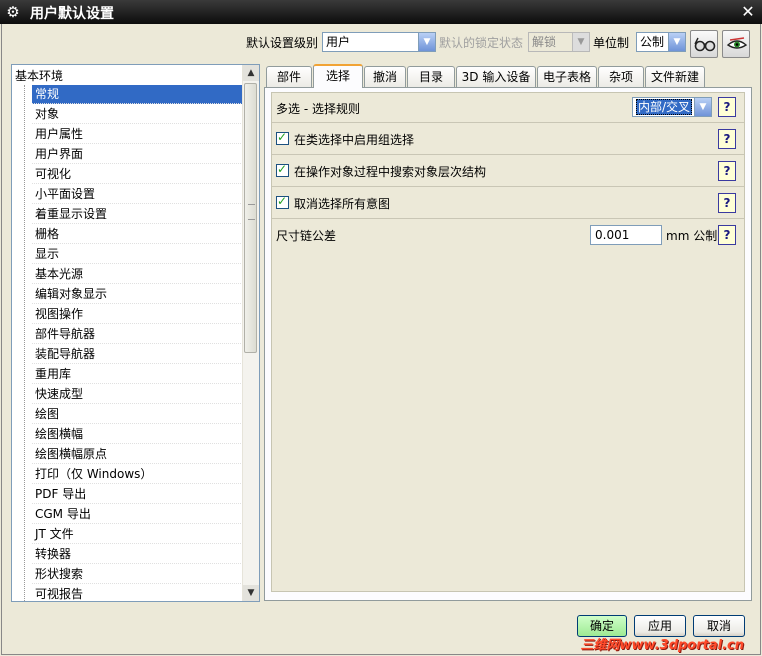 The width and height of the screenshot is (762, 656). I want to click on unit-select: 公制 ▼, so click(661, 42).